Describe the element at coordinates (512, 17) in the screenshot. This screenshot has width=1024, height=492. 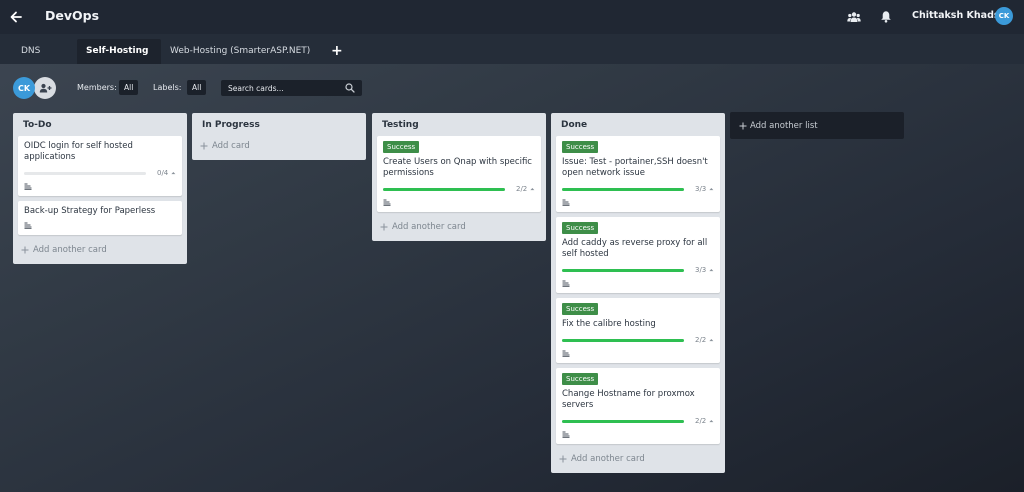
I see `top-bar: DevOps Chittaksh Khadse CK` at that location.